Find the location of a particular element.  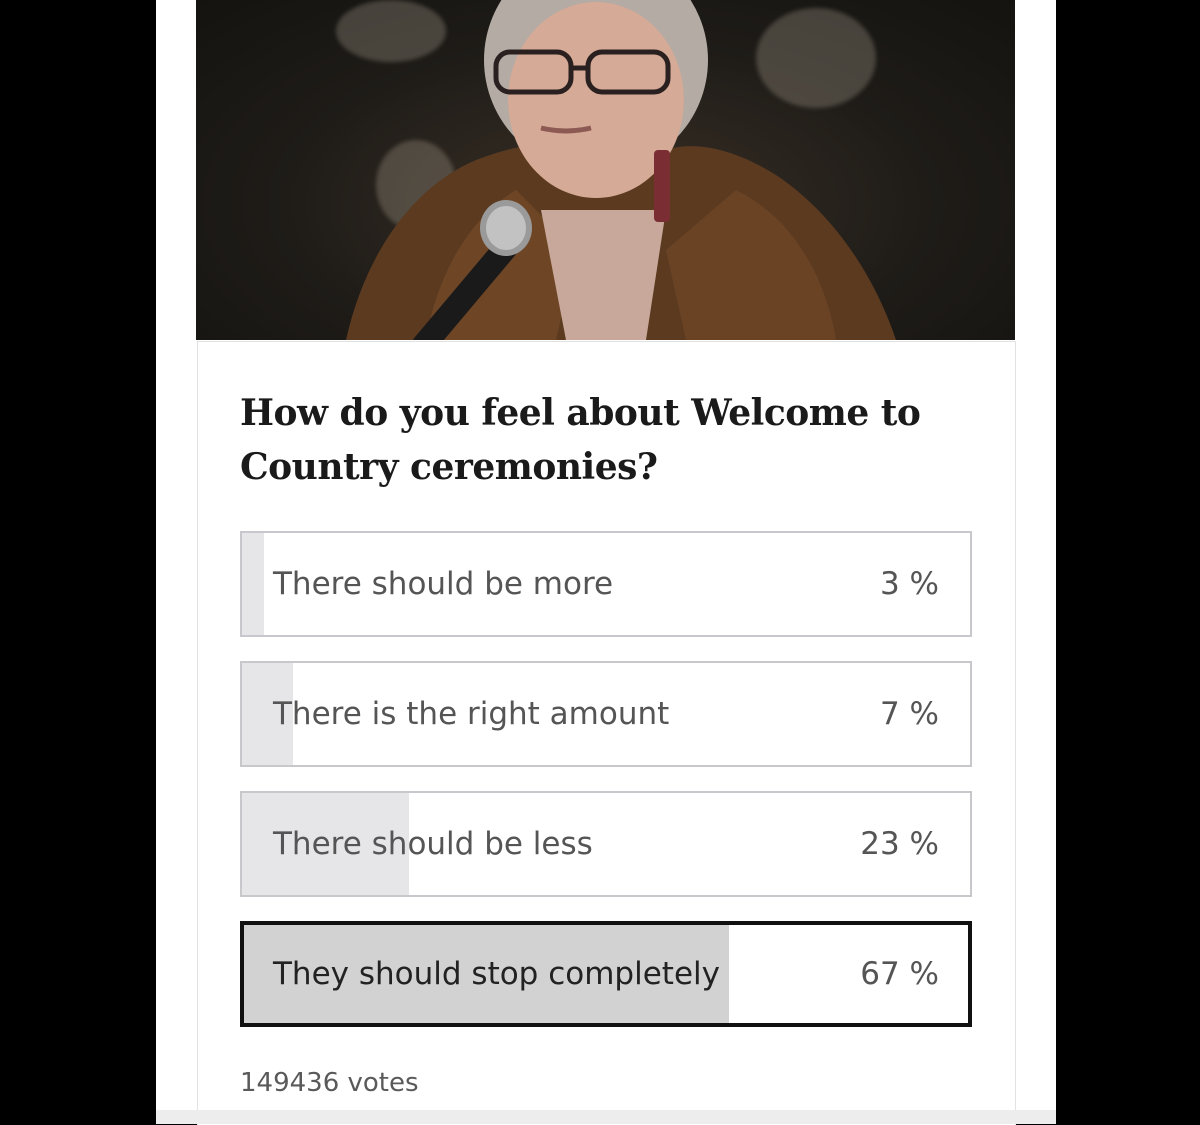

option-percent: 7 % is located at coordinates (909, 714).